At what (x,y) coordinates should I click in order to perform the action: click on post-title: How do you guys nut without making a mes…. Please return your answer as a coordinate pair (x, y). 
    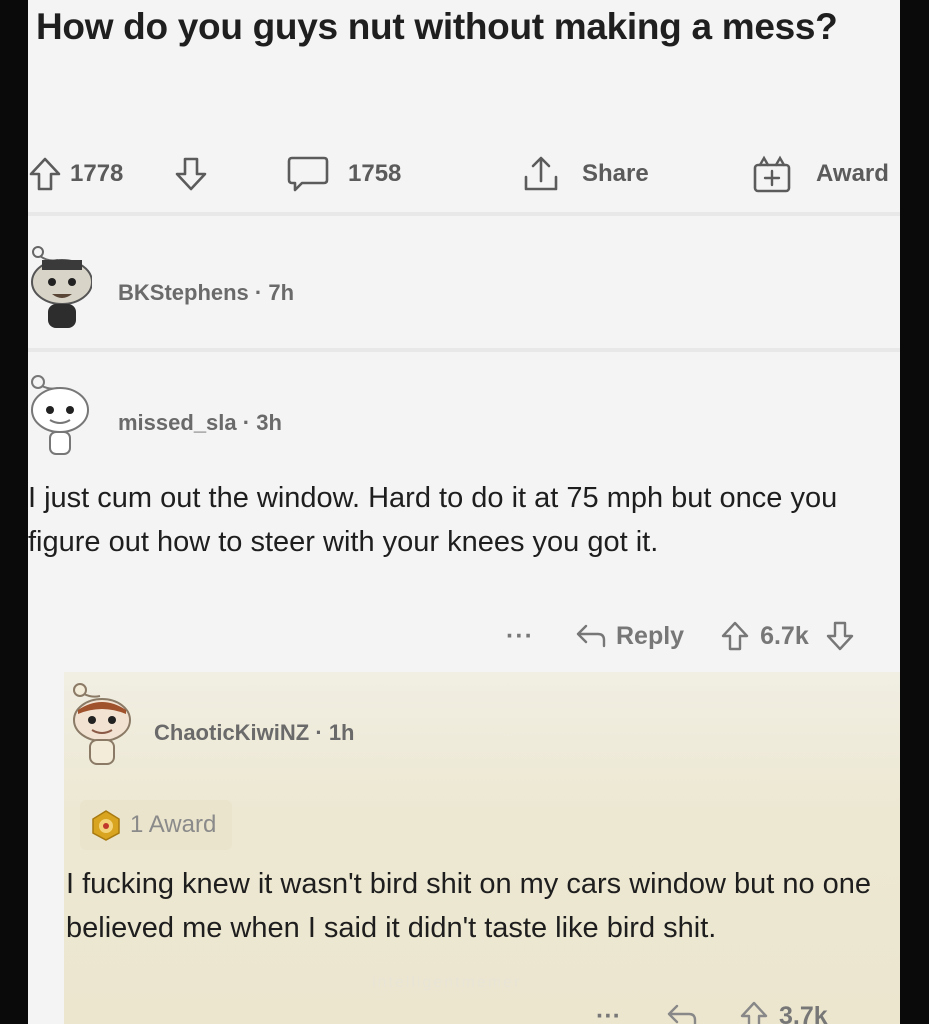
    Looking at the image, I should click on (456, 27).